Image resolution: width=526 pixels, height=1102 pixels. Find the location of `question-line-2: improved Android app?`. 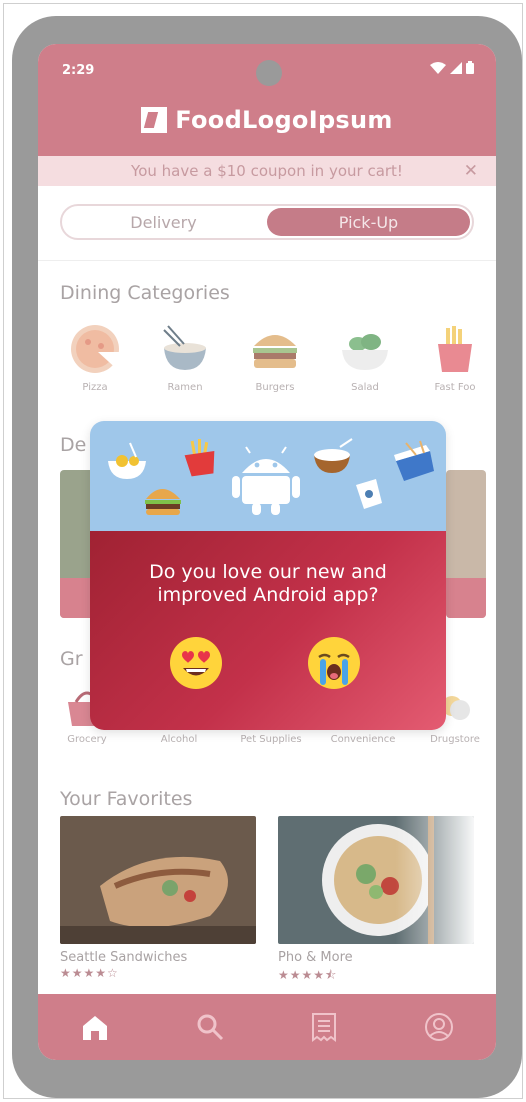

question-line-2: improved Android app? is located at coordinates (268, 595).